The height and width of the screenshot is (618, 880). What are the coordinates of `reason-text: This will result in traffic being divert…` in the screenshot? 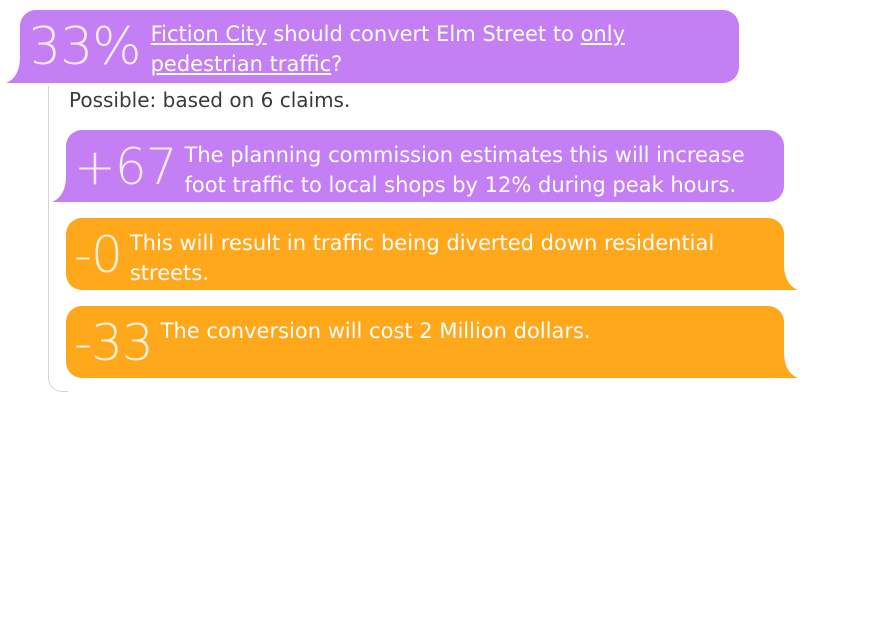 It's located at (422, 258).